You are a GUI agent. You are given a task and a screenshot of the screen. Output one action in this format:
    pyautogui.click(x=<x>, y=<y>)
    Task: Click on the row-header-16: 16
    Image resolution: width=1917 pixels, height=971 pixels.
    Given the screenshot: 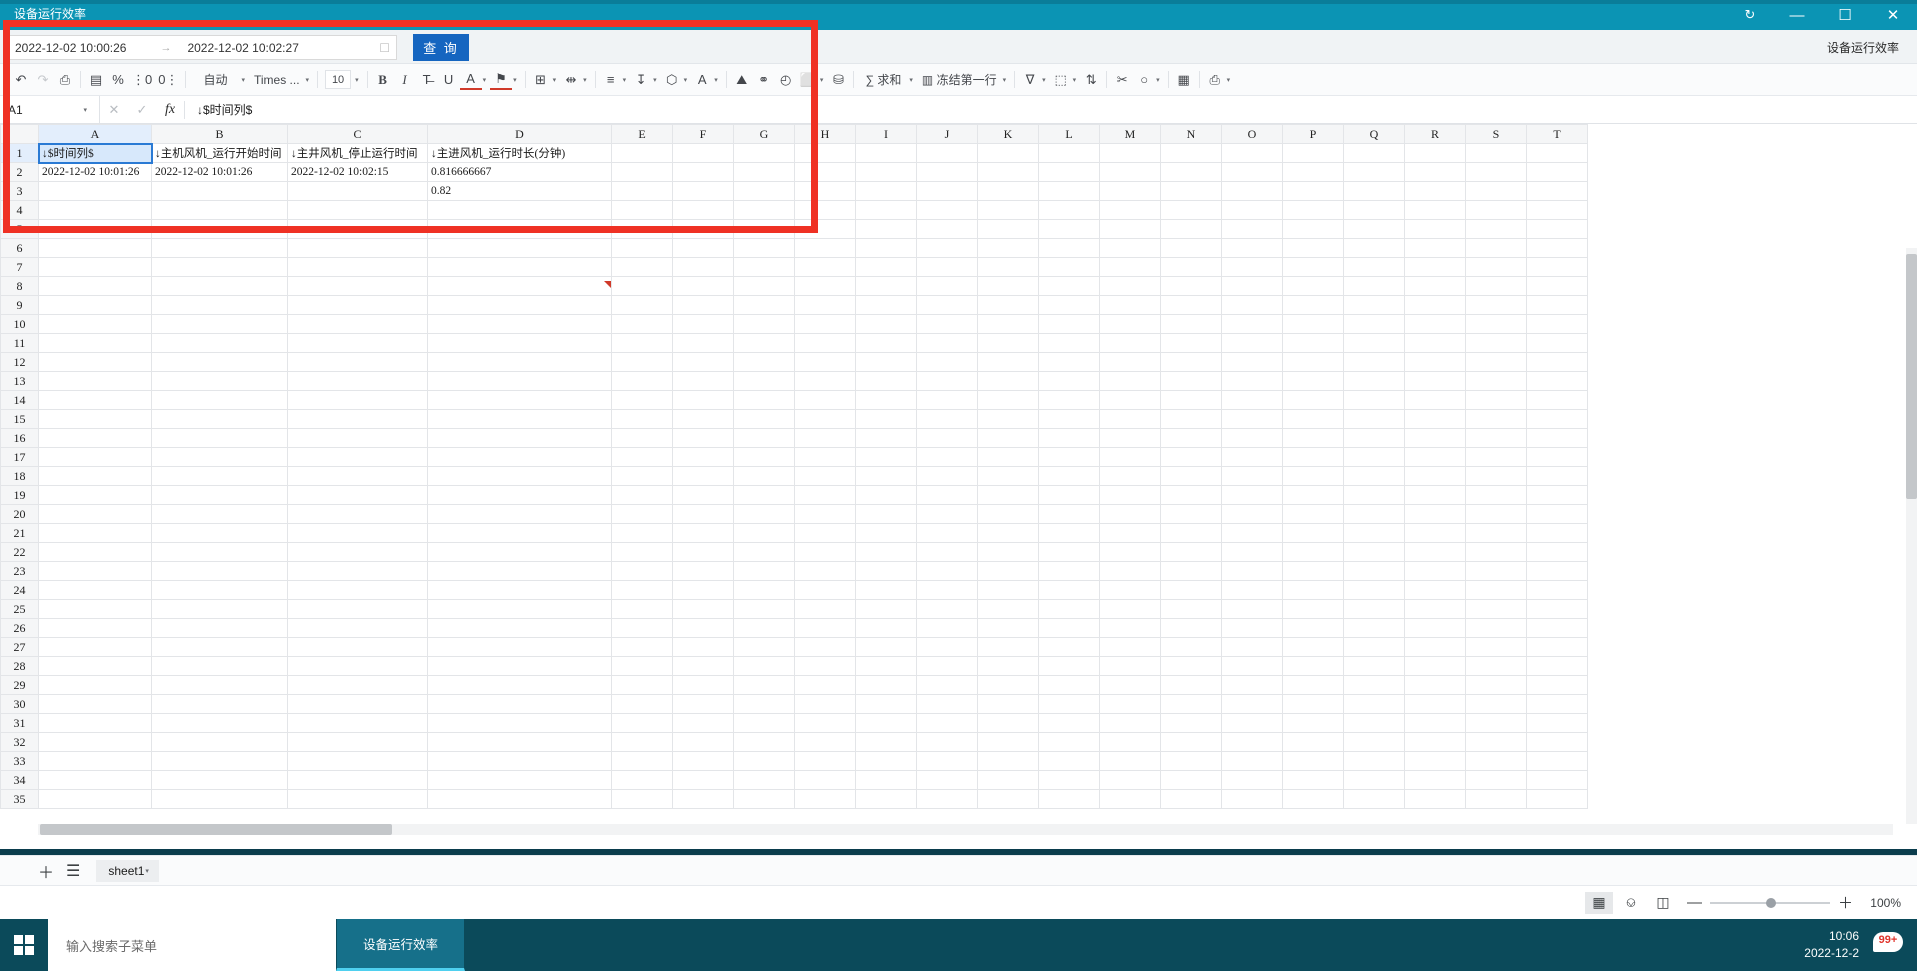 What is the action you would take?
    pyautogui.click(x=19, y=438)
    